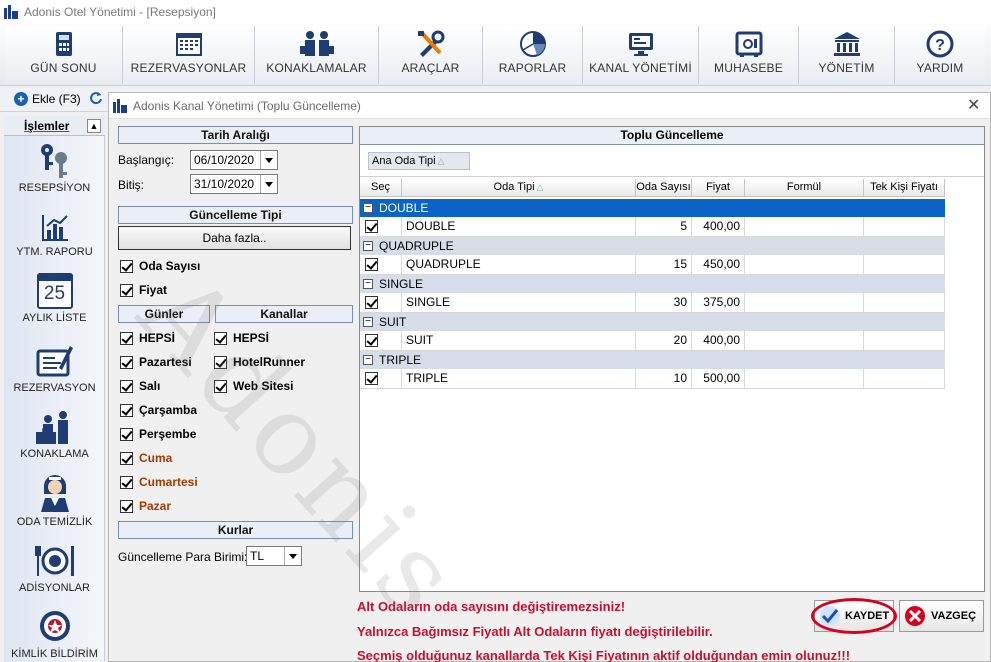 The height and width of the screenshot is (662, 991). Describe the element at coordinates (54, 298) in the screenshot. I see `sidebar-item-aylik-liste: 25 AYLIK LİSTE` at that location.